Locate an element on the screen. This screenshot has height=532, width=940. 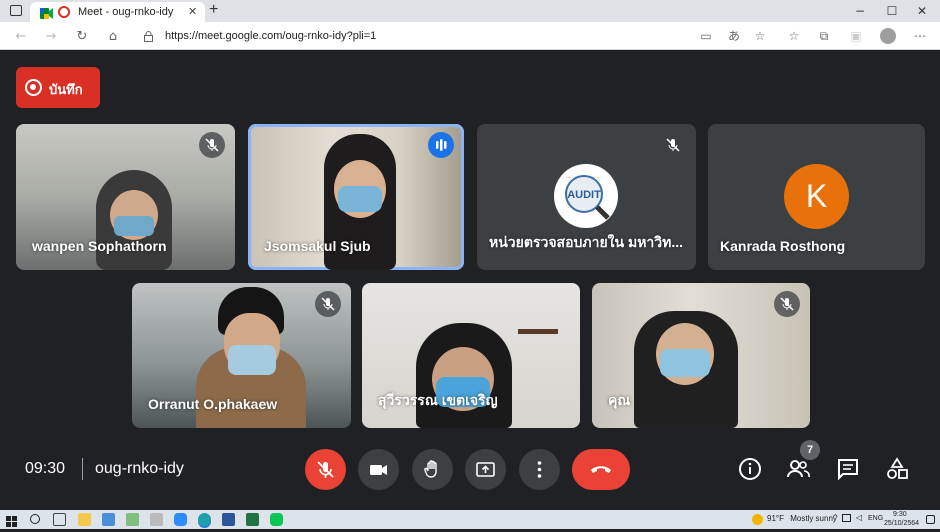
hang-up-icon is located at coordinates (601, 469).